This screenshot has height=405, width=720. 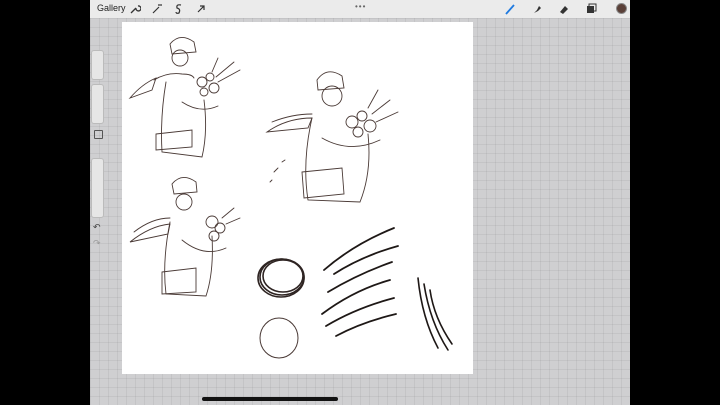 I want to click on more-options-icon: •••, so click(x=360, y=6).